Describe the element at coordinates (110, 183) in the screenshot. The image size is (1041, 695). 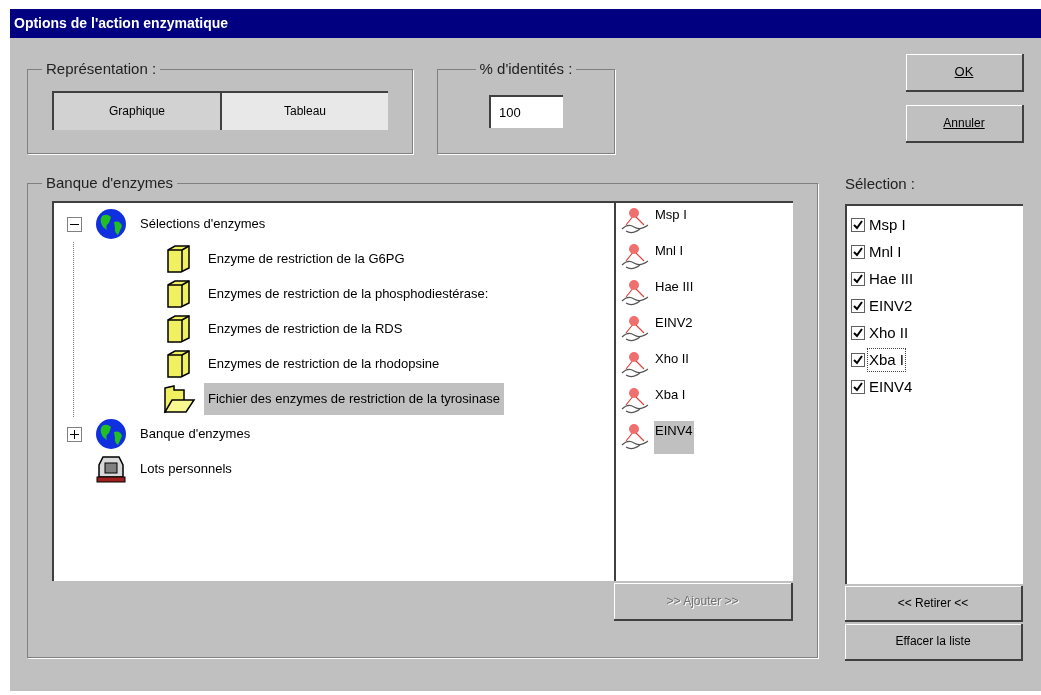
I see `group-label: Banque d'enzymes` at that location.